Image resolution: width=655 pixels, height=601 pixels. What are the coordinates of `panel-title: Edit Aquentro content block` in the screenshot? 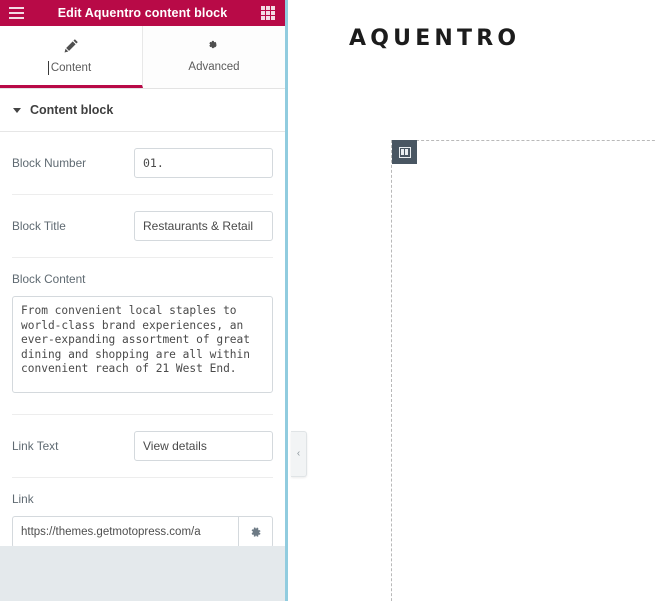 It's located at (142, 13).